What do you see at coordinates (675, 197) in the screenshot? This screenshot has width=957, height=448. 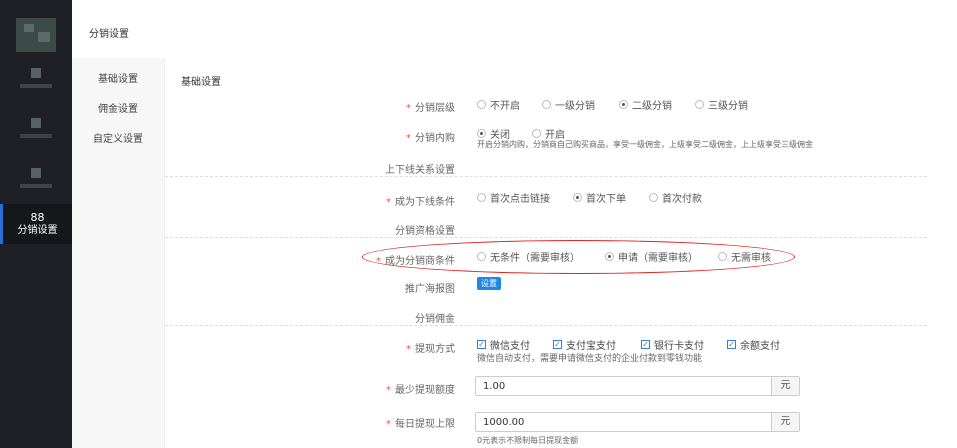 I see `radio-downline-pay: 首次付款` at bounding box center [675, 197].